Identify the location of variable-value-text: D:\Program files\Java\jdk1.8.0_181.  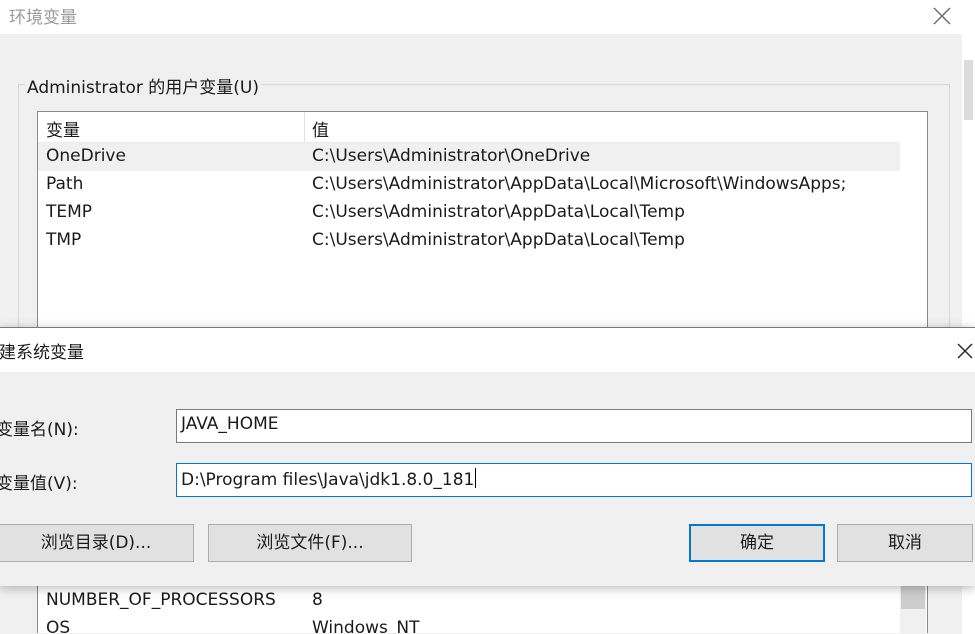
(328, 480).